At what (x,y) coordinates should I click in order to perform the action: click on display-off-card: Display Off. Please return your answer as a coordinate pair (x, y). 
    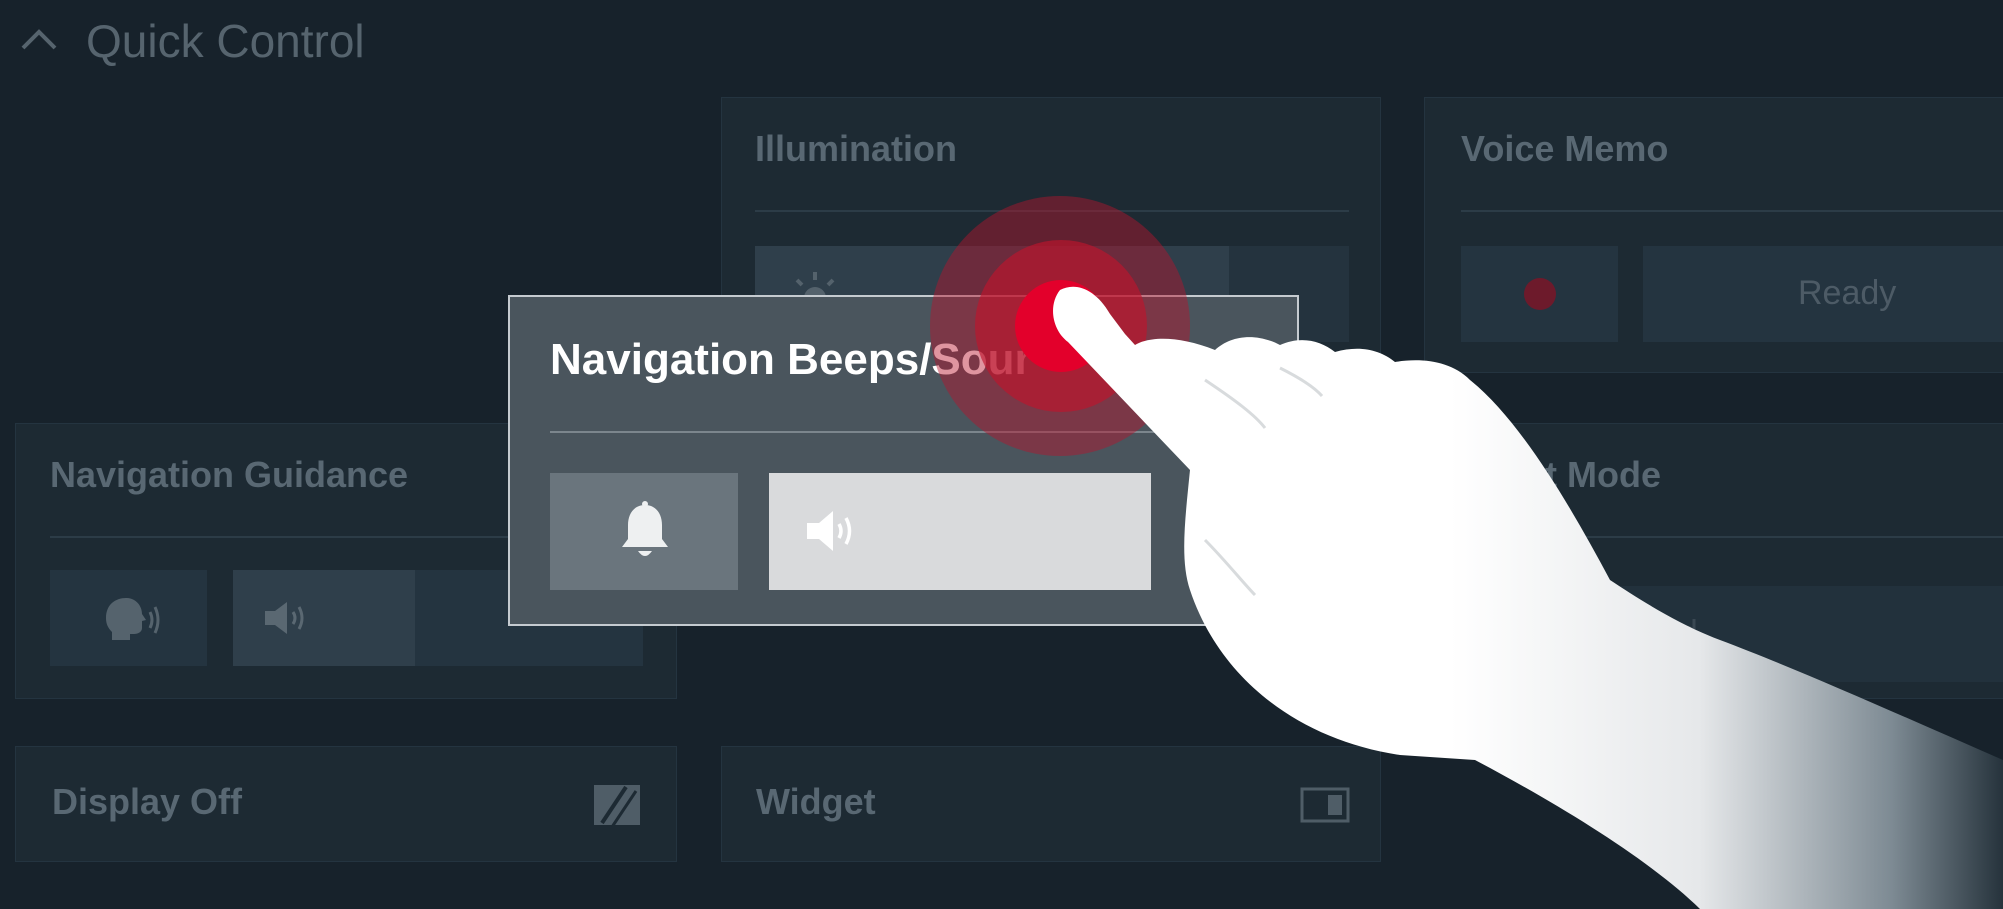
    Looking at the image, I should click on (346, 804).